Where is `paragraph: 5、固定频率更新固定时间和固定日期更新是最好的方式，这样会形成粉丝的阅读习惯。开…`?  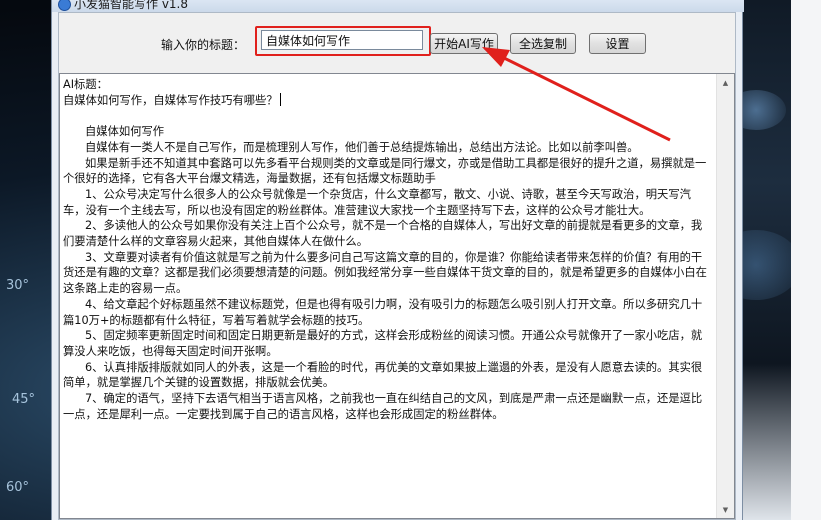 paragraph: 5、固定频率更新固定时间和固定日期更新是最好的方式，这样会形成粉丝的阅读习惯。开… is located at coordinates (383, 343).